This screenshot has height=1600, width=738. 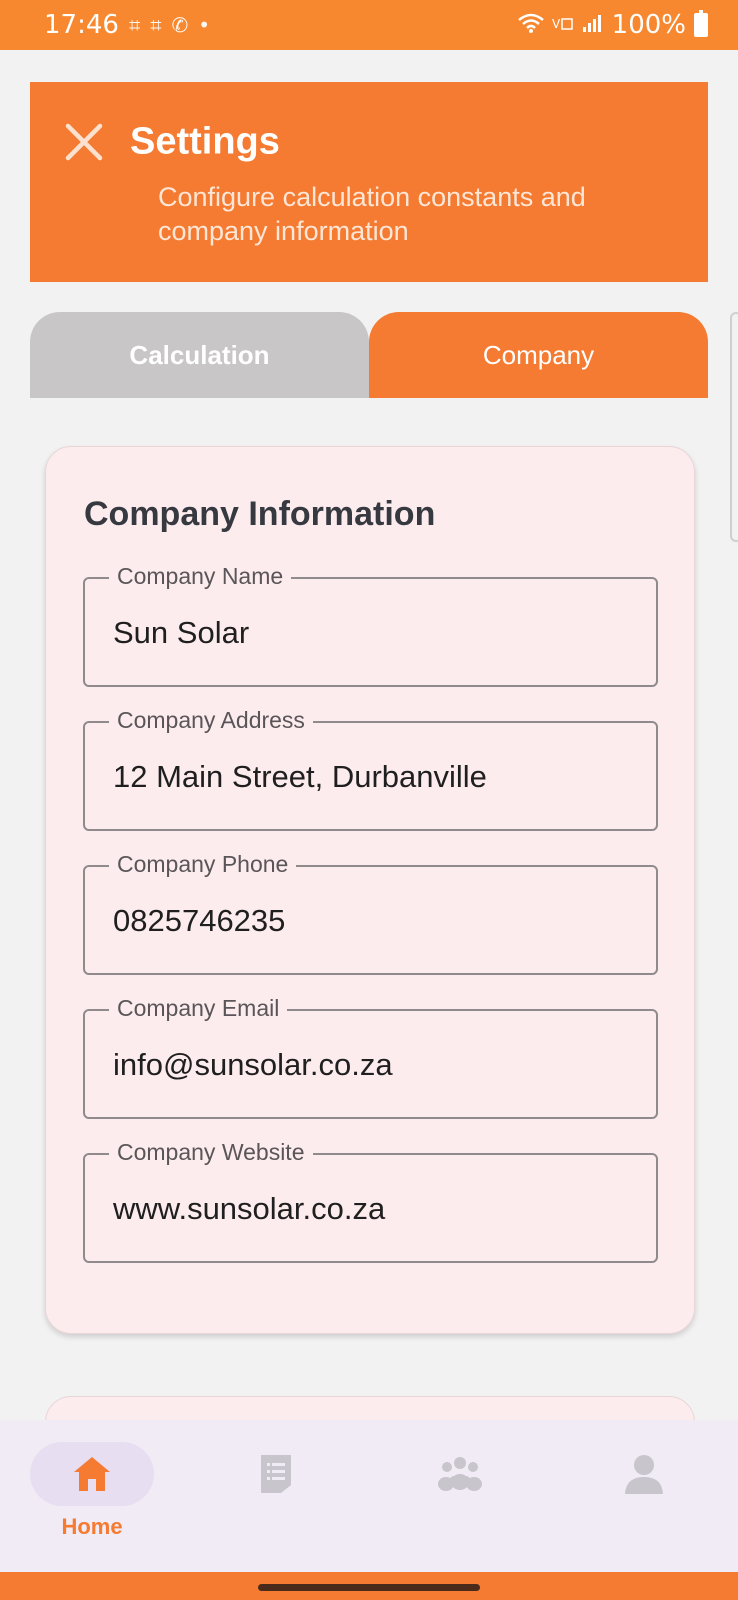 What do you see at coordinates (127, 25) in the screenshot?
I see `status-left: 17:46 ⌗ ⌗ ✆ •` at bounding box center [127, 25].